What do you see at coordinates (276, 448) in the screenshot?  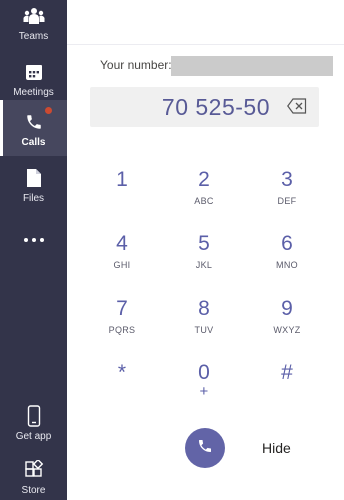 I see `hide-button: Hide` at bounding box center [276, 448].